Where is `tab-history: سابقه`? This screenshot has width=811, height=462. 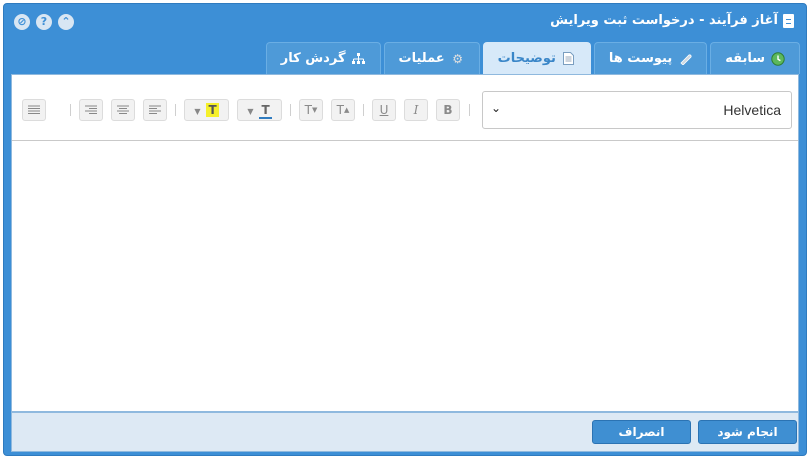
tab-history: سابقه is located at coordinates (755, 58).